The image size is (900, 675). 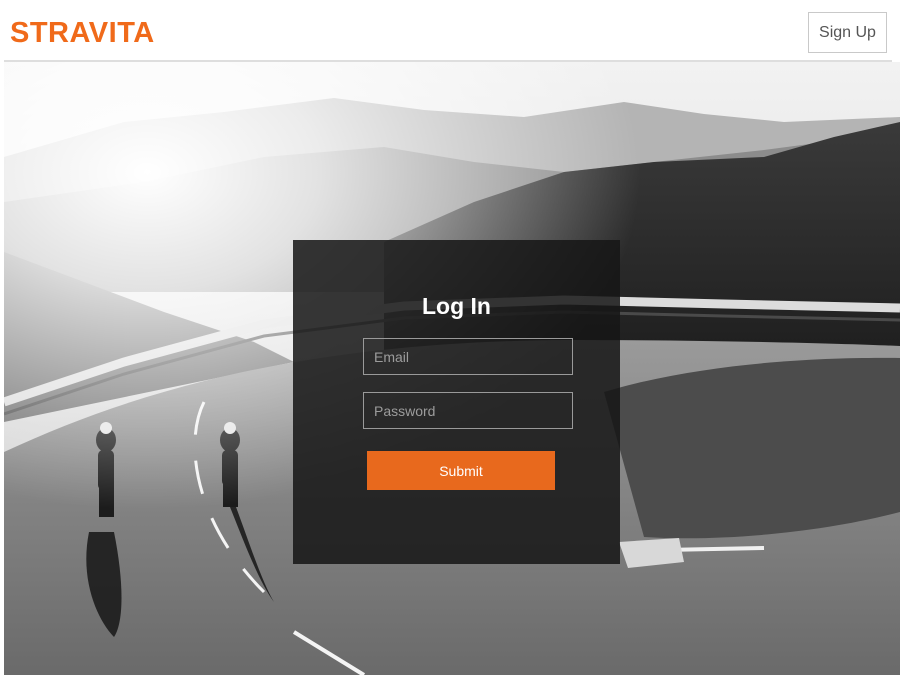 I want to click on submit-button: Submit, so click(x=461, y=470).